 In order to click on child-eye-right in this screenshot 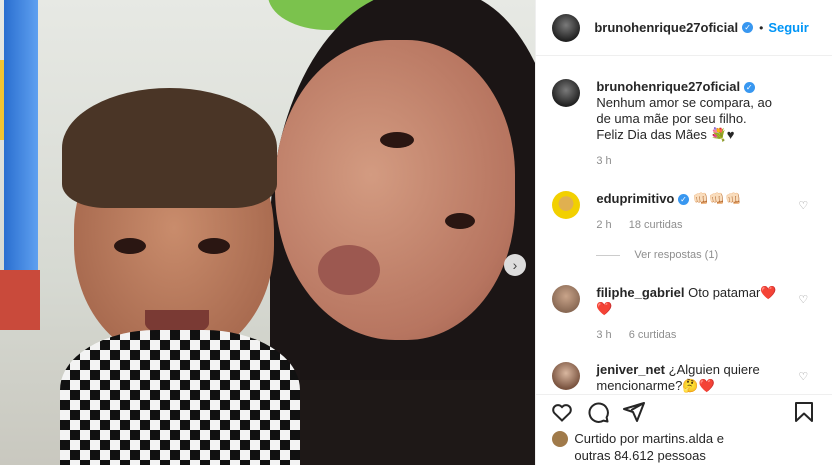, I will do `click(214, 246)`.